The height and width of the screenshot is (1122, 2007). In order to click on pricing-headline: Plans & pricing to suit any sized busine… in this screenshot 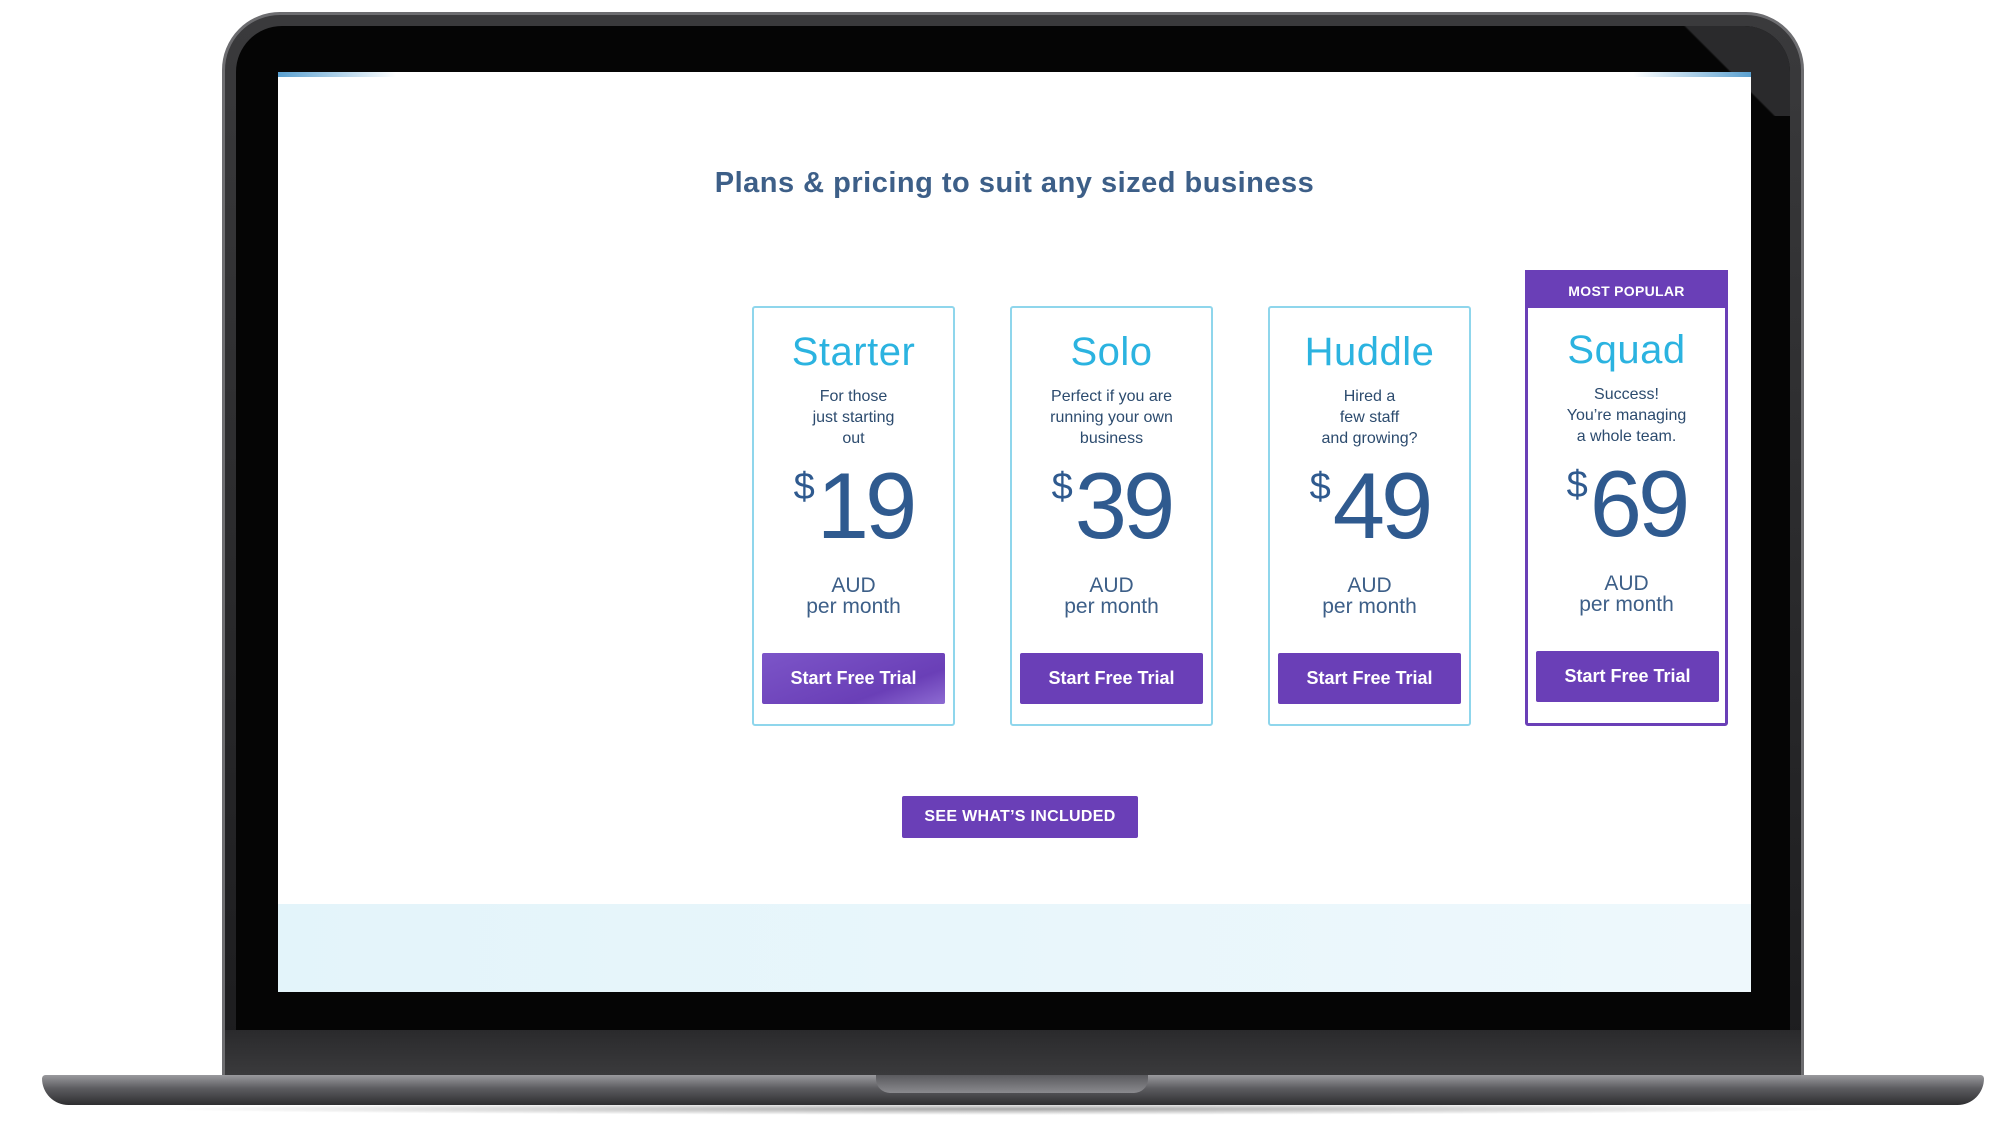, I will do `click(1014, 183)`.